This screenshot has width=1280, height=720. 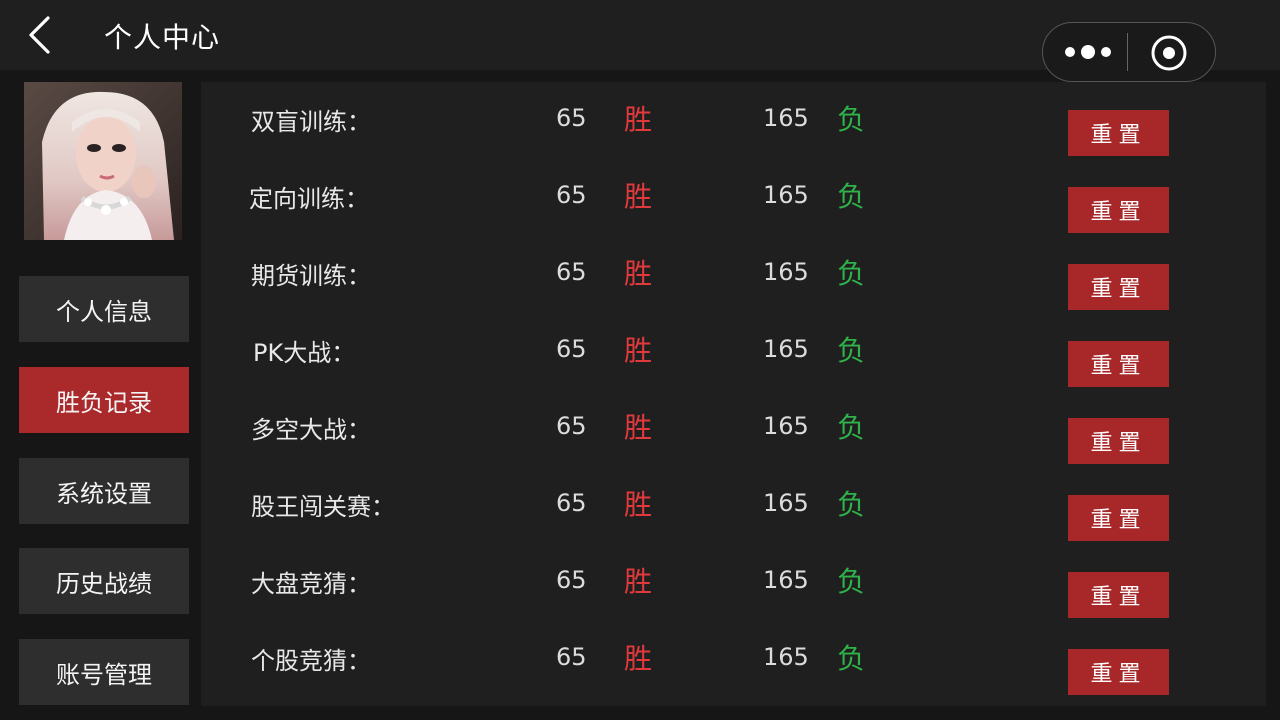 I want to click on sidebar-item-win-loss: 胜负记录, so click(x=104, y=400).